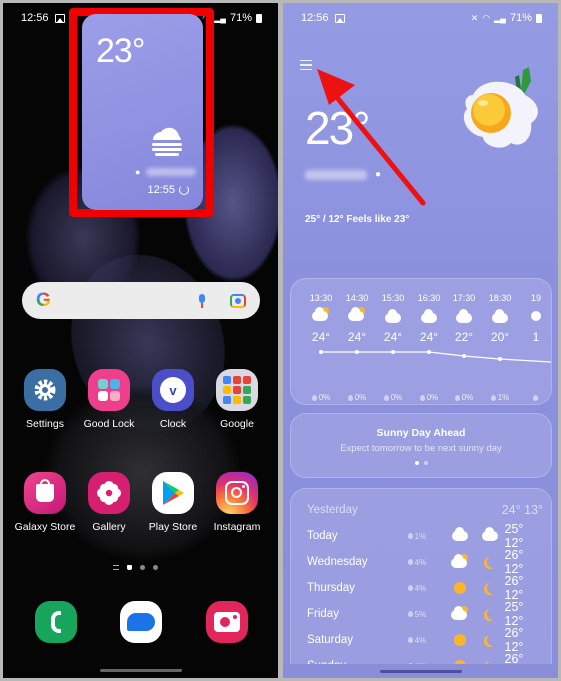  Describe the element at coordinates (238, 300) in the screenshot. I see `google-lens-icon` at that location.